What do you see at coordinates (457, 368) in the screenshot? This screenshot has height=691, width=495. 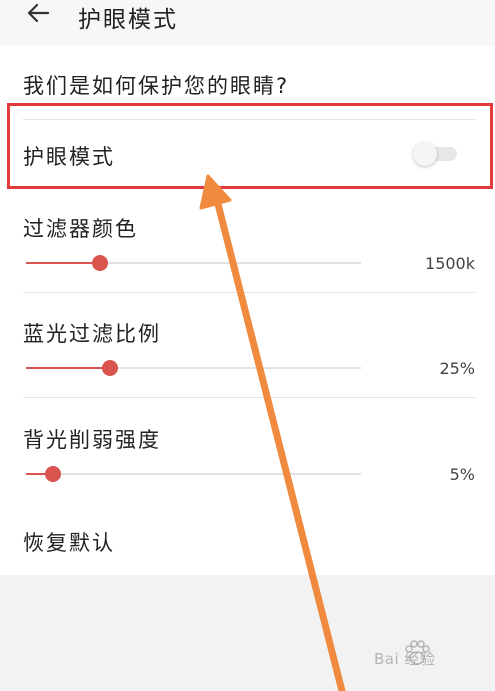 I see `blue-light-value: 25%` at bounding box center [457, 368].